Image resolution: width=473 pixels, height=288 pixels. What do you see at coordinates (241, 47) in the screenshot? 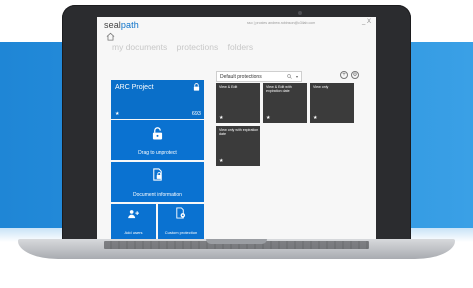
I see `nav-folders: folders` at bounding box center [241, 47].